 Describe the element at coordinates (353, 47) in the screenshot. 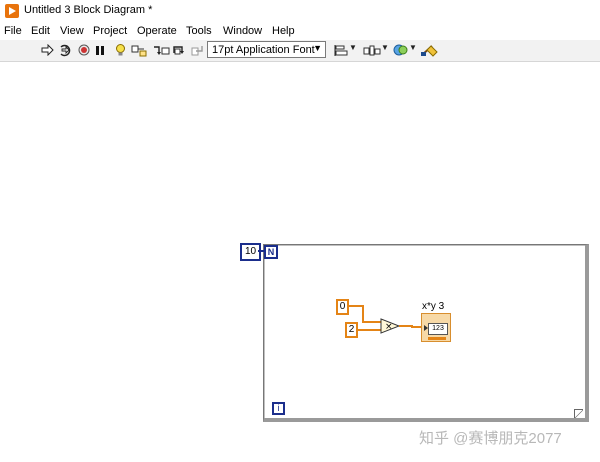

I see `align-dropdown-icon: ▼` at that location.